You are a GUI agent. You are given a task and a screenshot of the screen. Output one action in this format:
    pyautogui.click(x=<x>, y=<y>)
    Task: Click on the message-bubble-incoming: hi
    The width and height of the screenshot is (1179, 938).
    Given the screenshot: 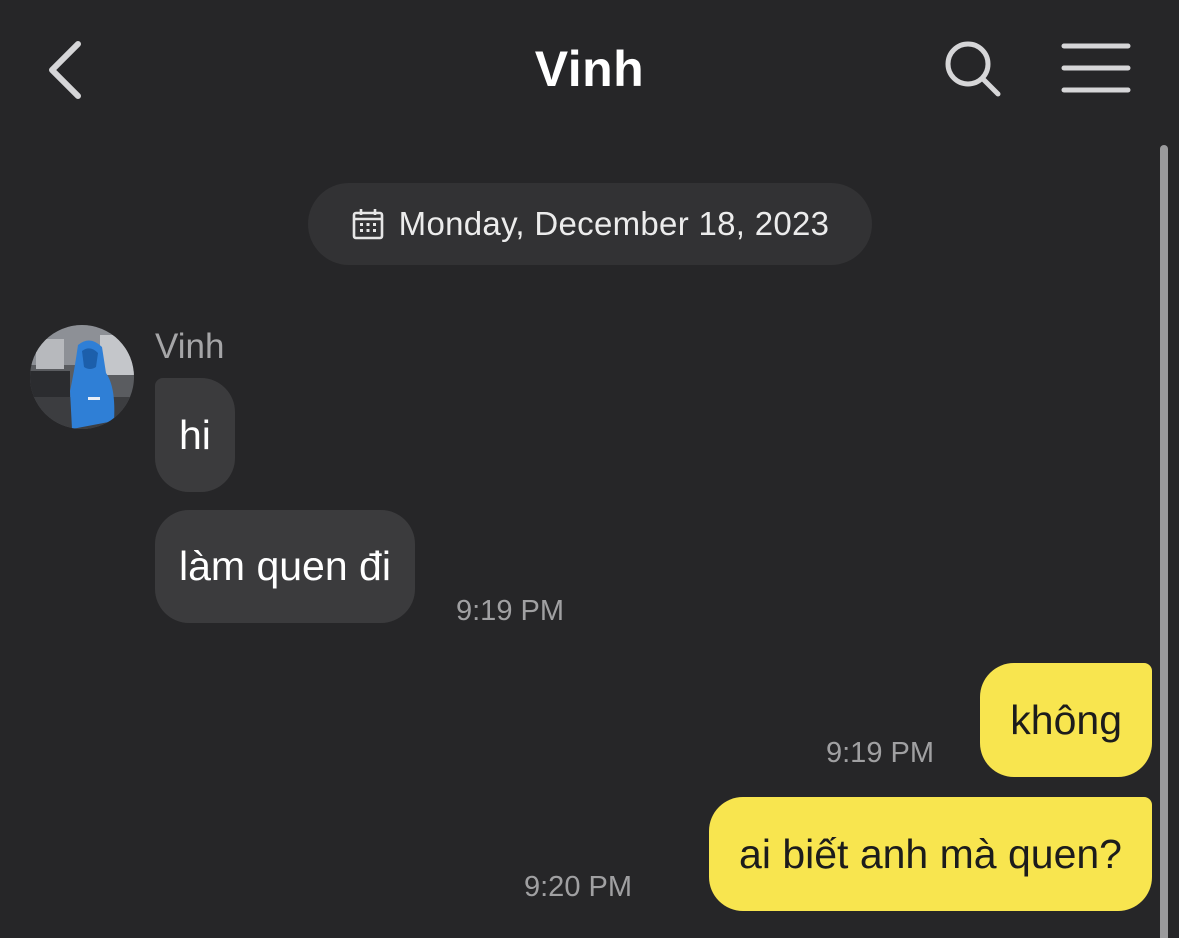 What is the action you would take?
    pyautogui.click(x=195, y=435)
    